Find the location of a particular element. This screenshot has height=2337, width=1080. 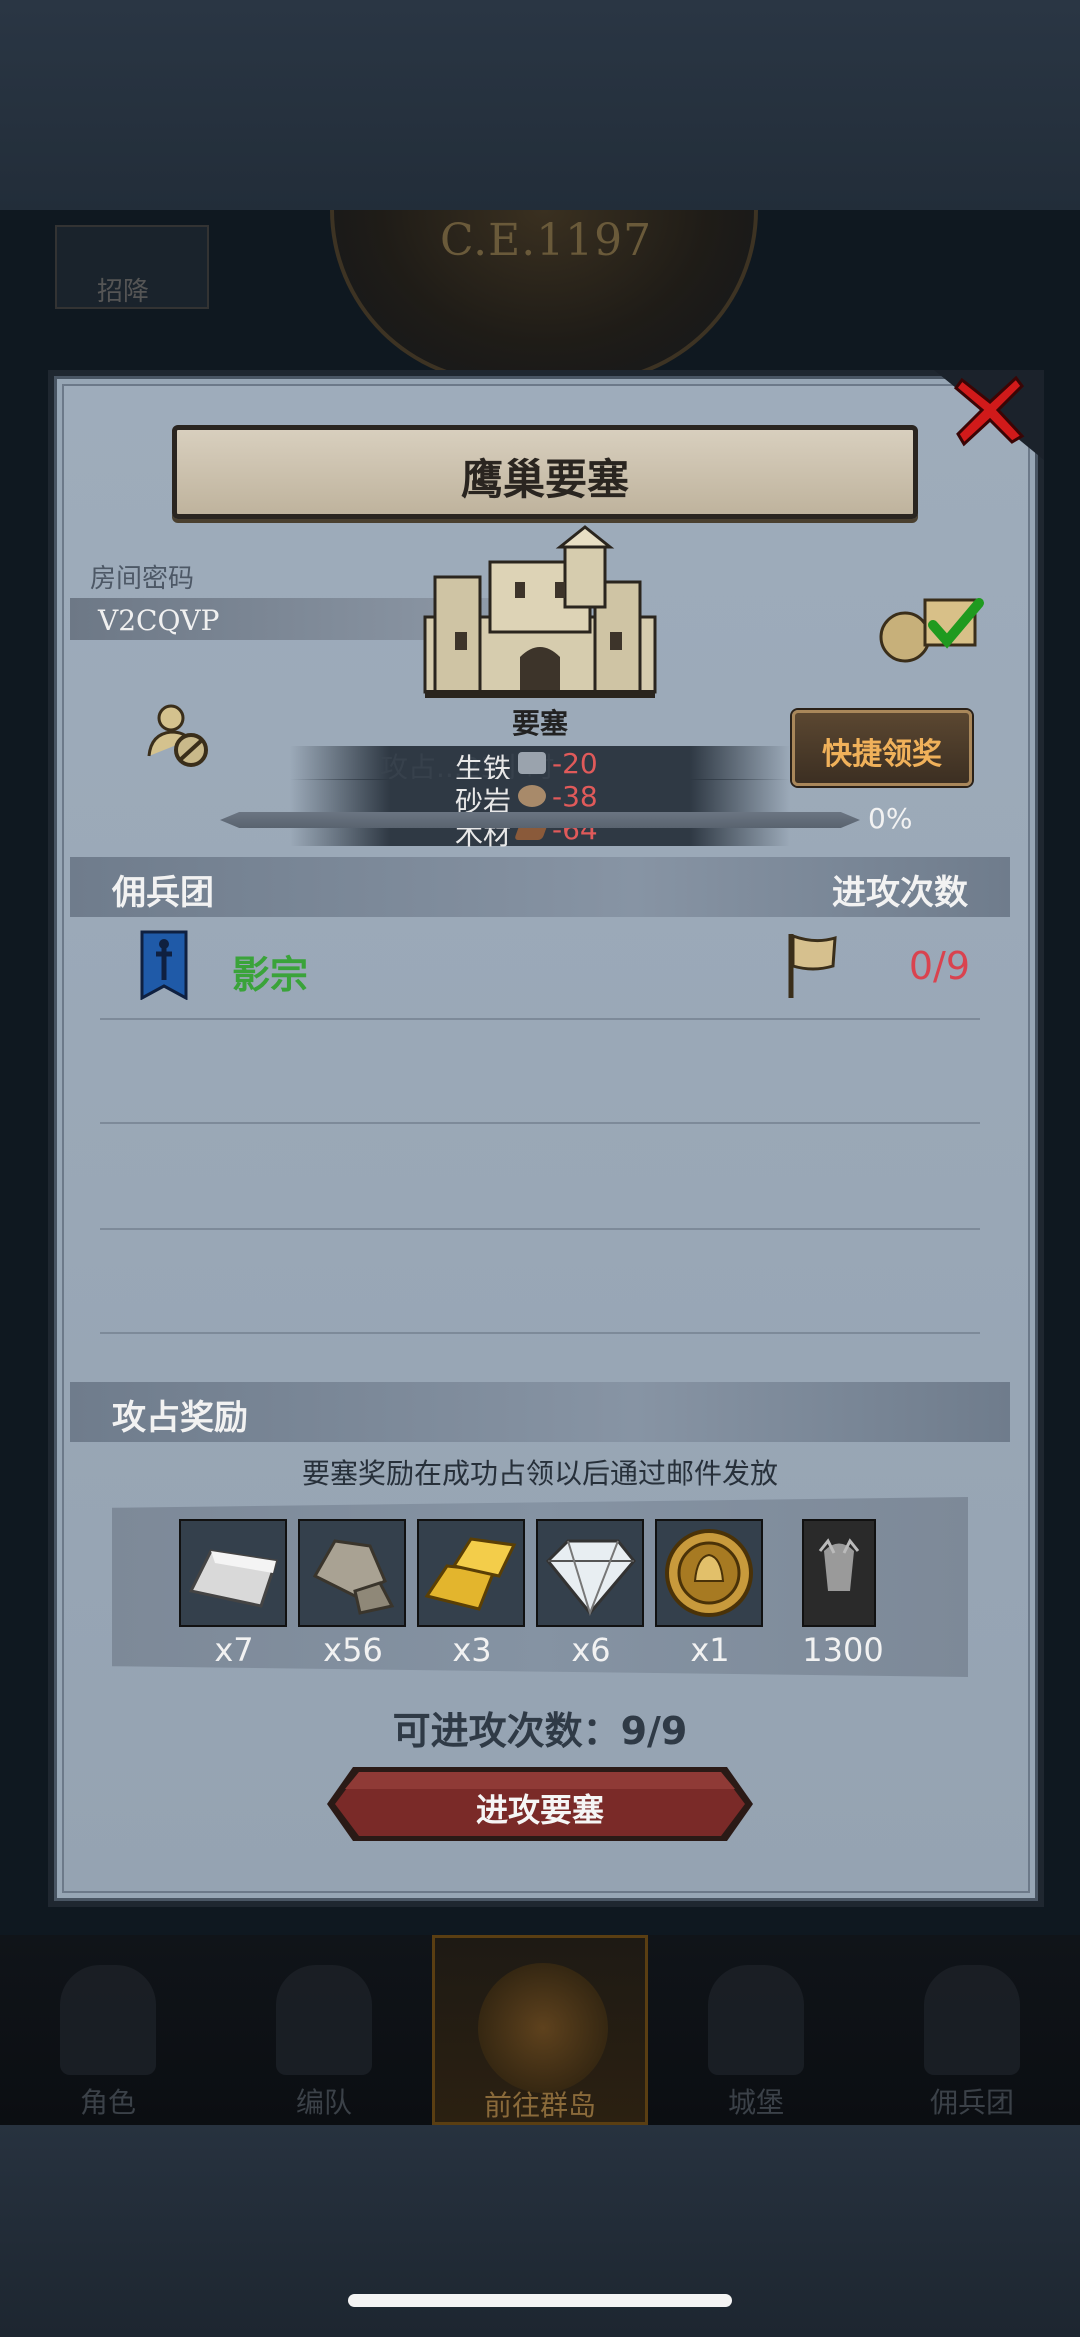

attack-count-header: 进攻次数 is located at coordinates (900, 893).